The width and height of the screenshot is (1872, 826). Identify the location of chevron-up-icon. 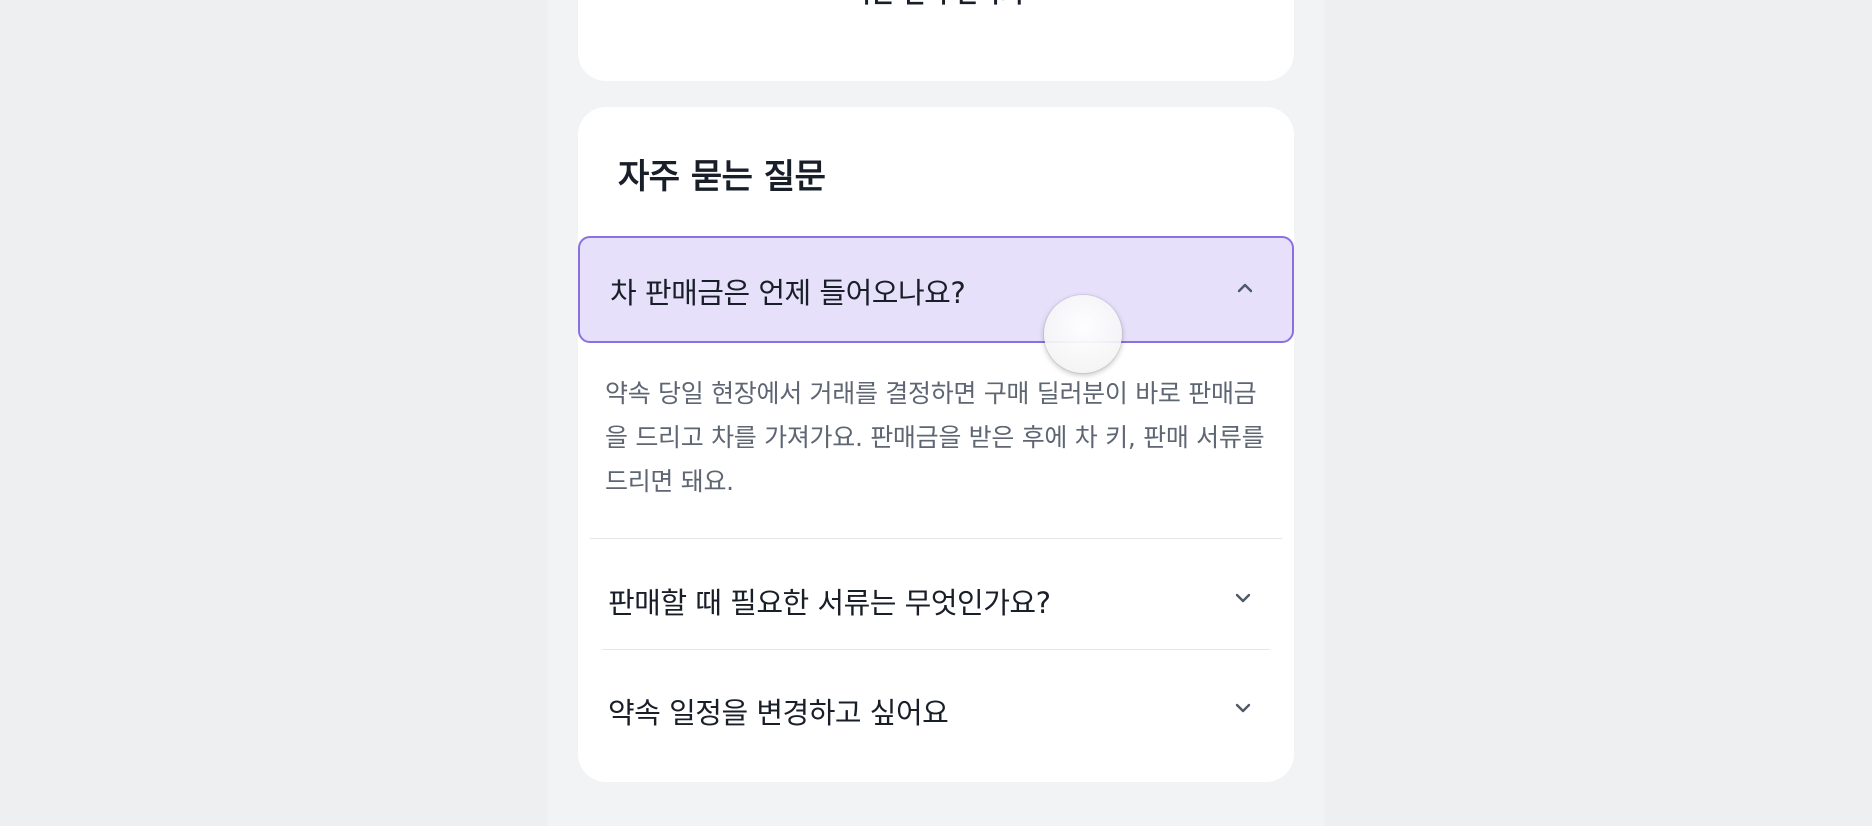
(1245, 288).